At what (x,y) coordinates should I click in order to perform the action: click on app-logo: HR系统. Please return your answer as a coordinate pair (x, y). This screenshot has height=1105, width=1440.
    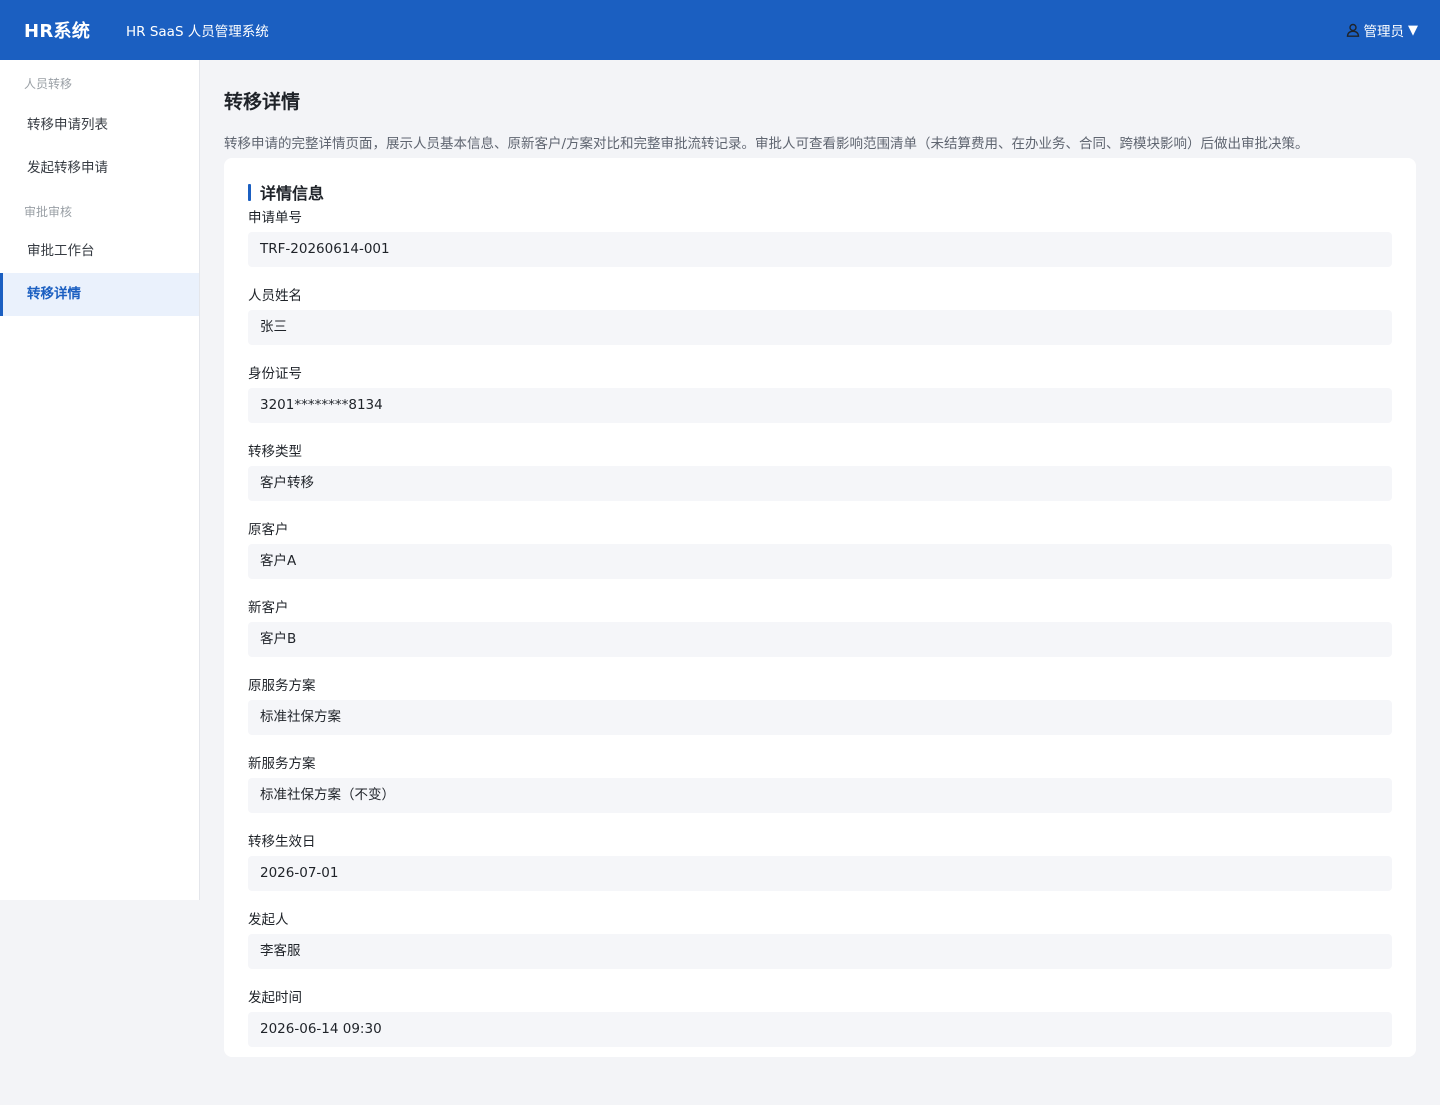
    Looking at the image, I should click on (57, 30).